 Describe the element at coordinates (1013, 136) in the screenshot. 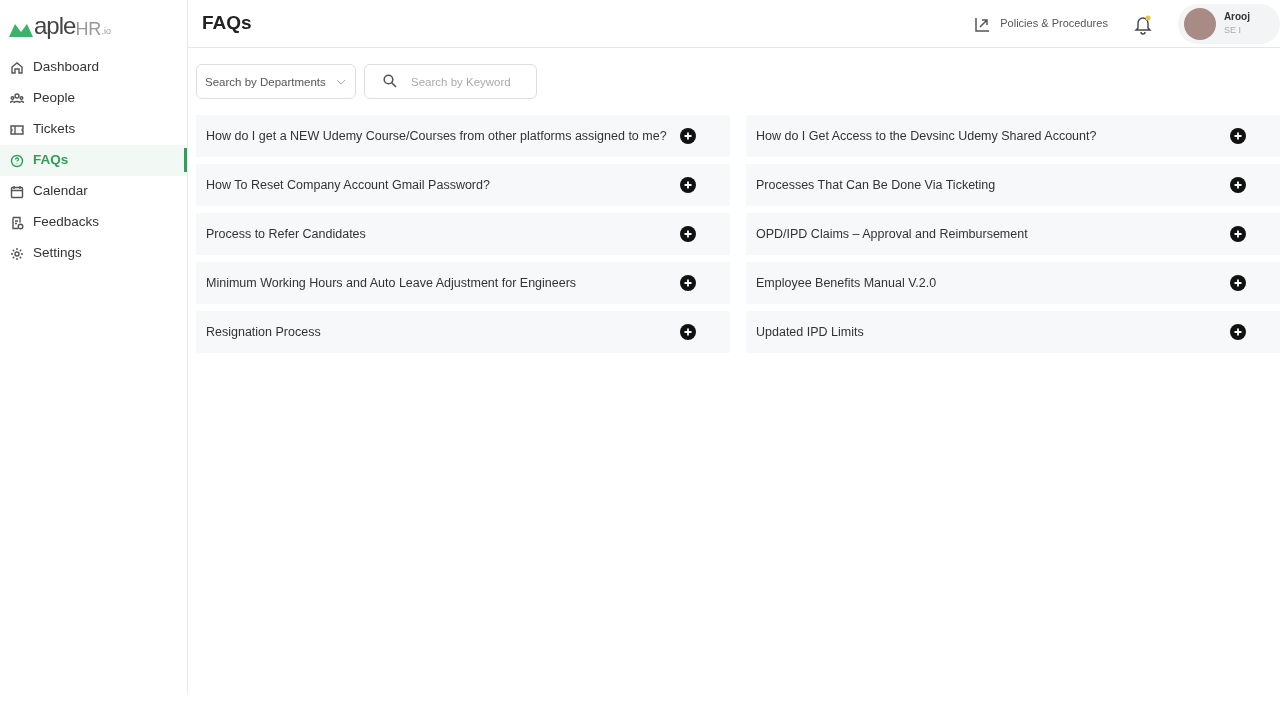

I see `faq-item: How do I Get Access to the Devsinc Udemy Shared Account?` at that location.